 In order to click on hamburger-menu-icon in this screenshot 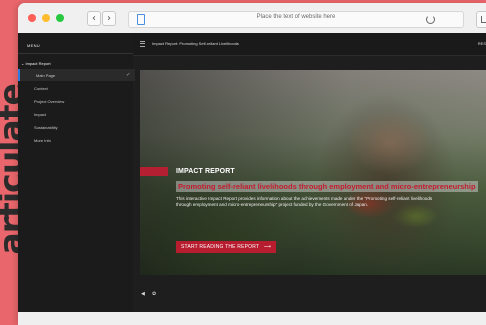, I will do `click(142, 44)`.